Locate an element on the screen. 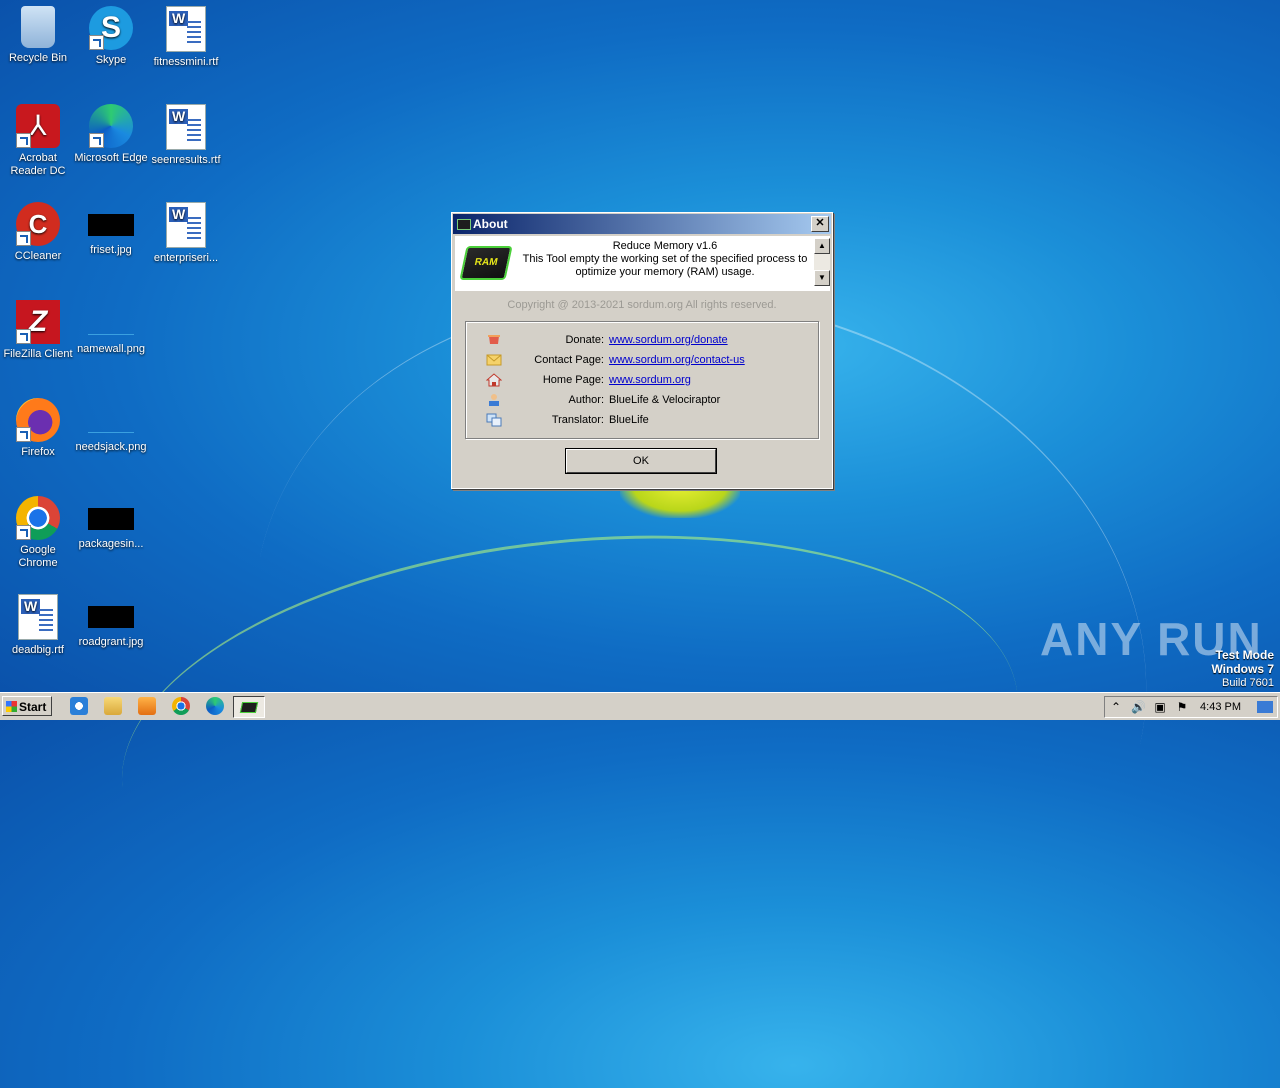 This screenshot has height=1088, width=1280. show-desktop-icon is located at coordinates (1265, 707).